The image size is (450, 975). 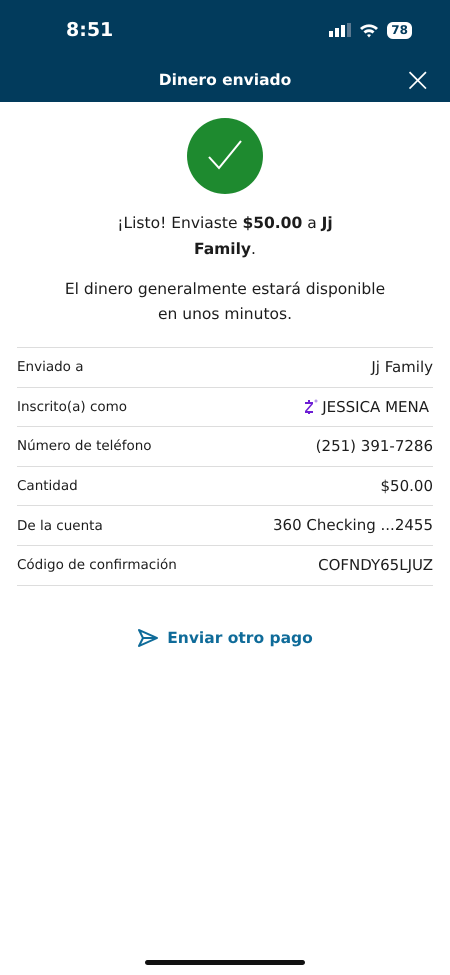 I want to click on zelle-icon, so click(x=311, y=406).